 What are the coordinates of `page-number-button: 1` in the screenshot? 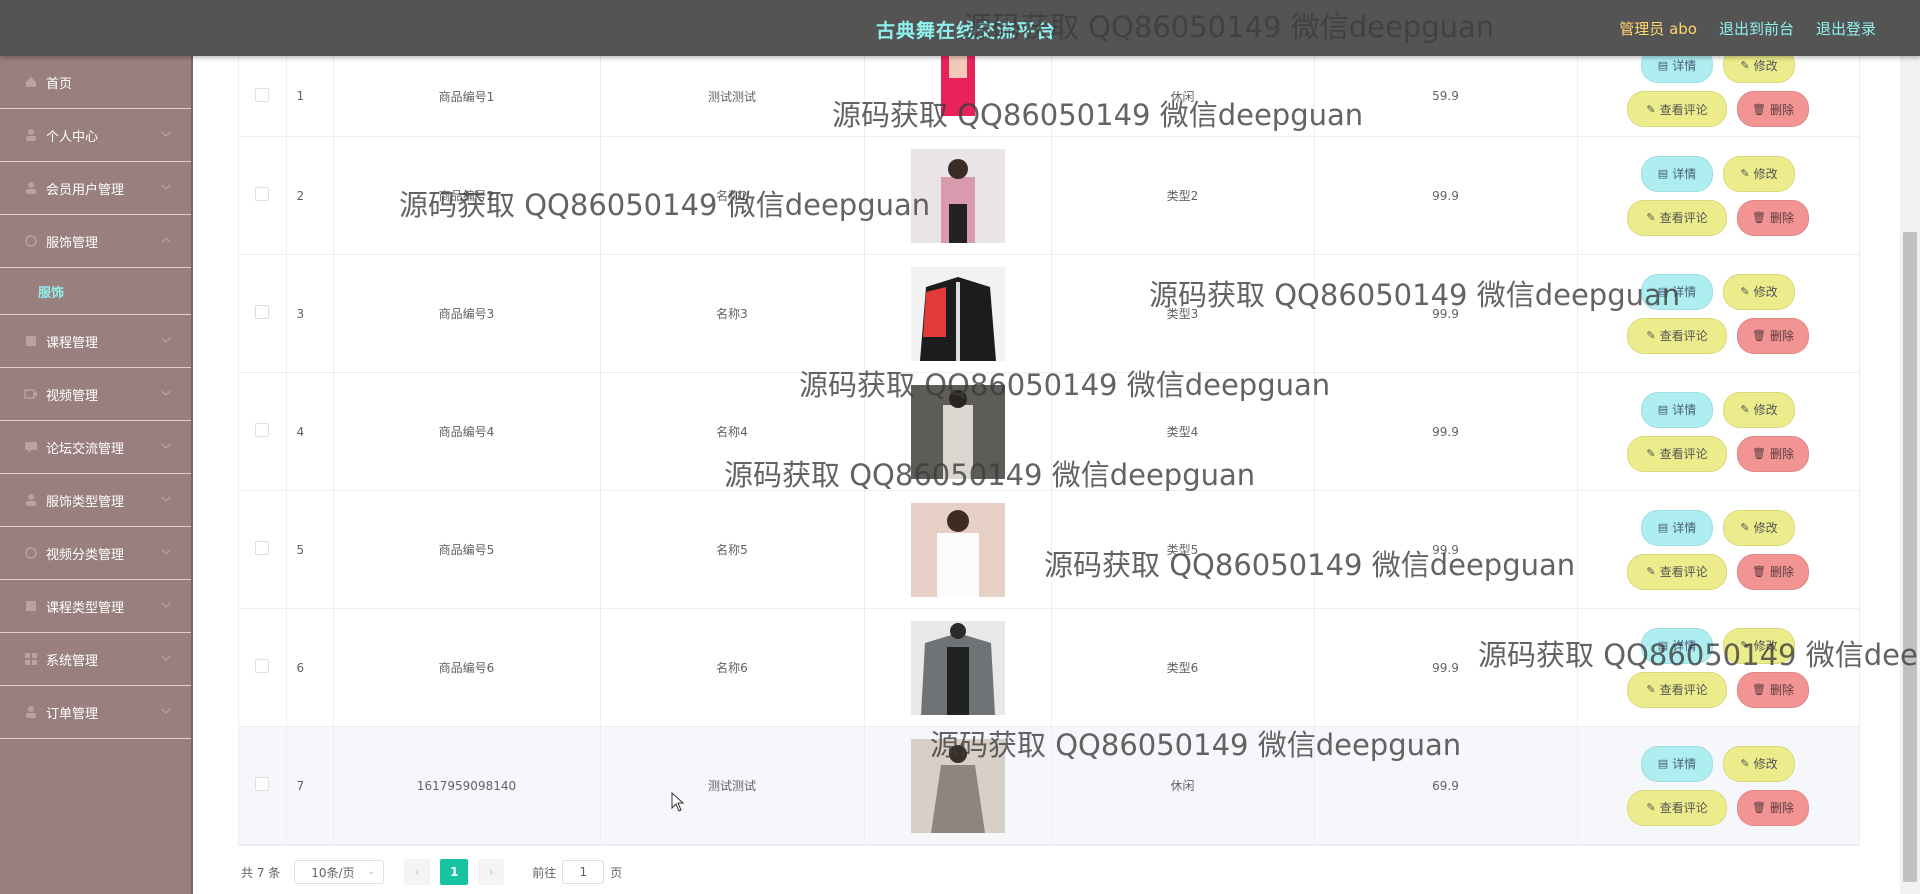 It's located at (454, 872).